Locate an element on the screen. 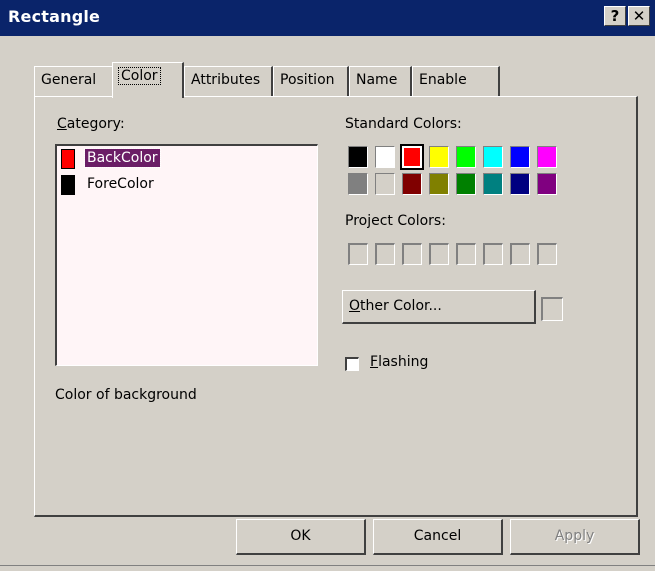 This screenshot has width=655, height=571. tab-position: Position is located at coordinates (311, 81).